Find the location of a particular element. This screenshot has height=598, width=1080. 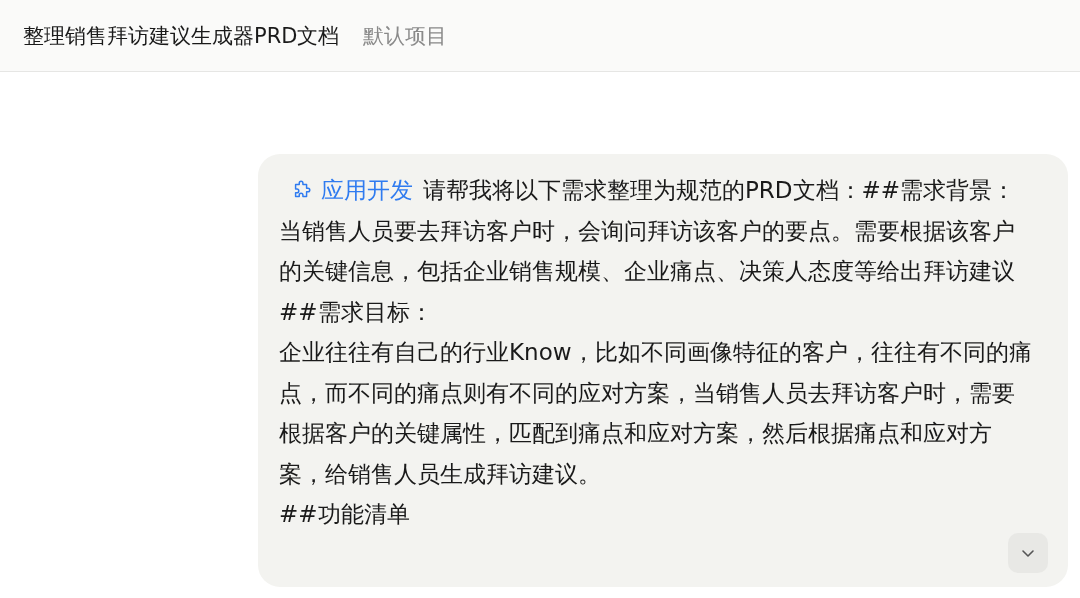

message-text: 请帮我将以下需求整理为规范的PRD文档：##需求背景： is located at coordinates (719, 190).